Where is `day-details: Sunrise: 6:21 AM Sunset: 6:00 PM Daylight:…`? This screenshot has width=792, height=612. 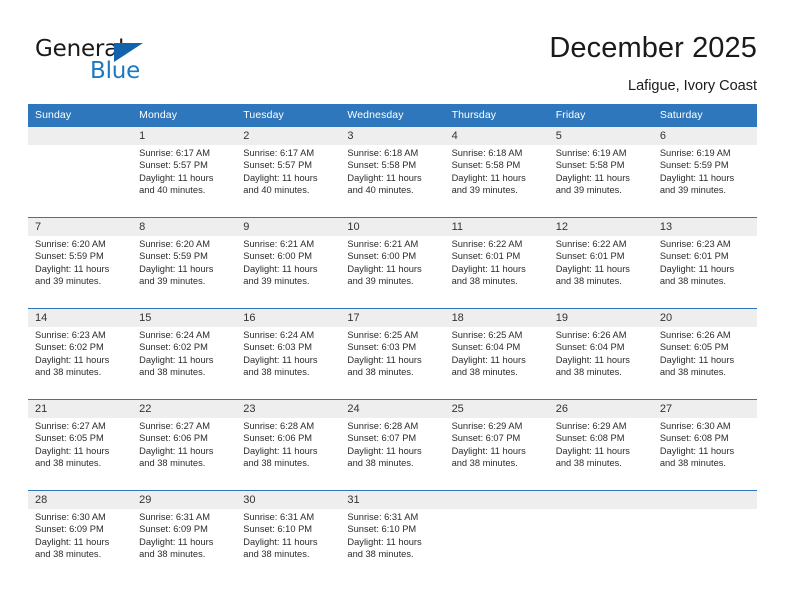 day-details: Sunrise: 6:21 AM Sunset: 6:00 PM Daylight:… is located at coordinates (288, 262).